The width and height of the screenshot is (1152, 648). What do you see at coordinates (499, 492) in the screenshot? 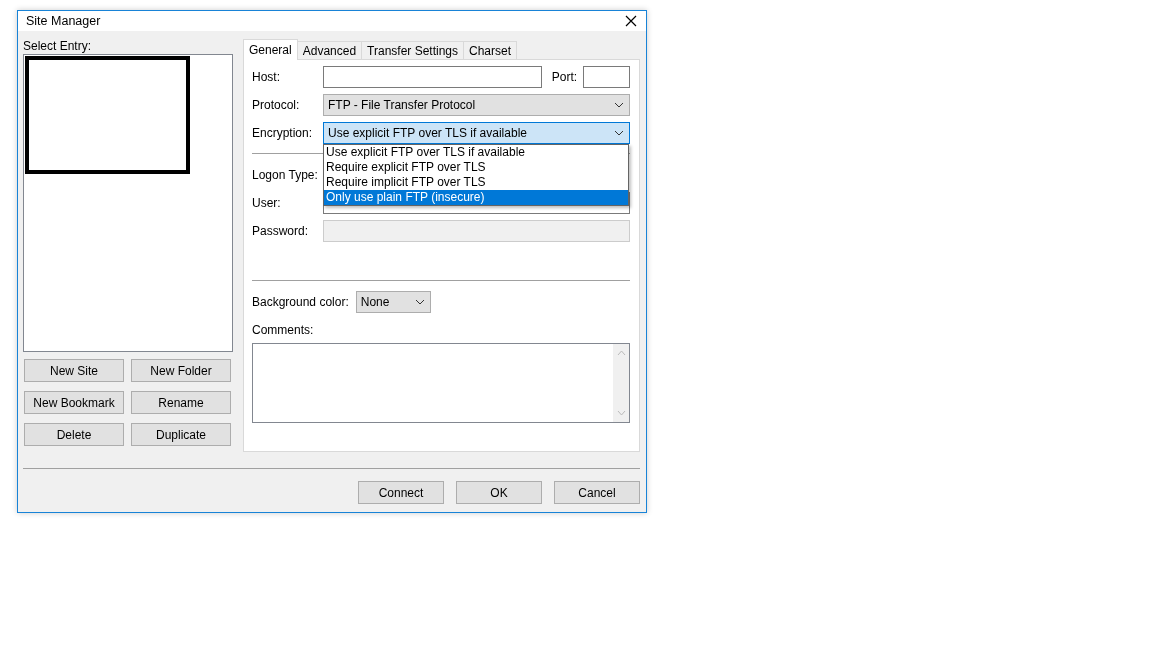
I see `dialog-button: OK` at bounding box center [499, 492].